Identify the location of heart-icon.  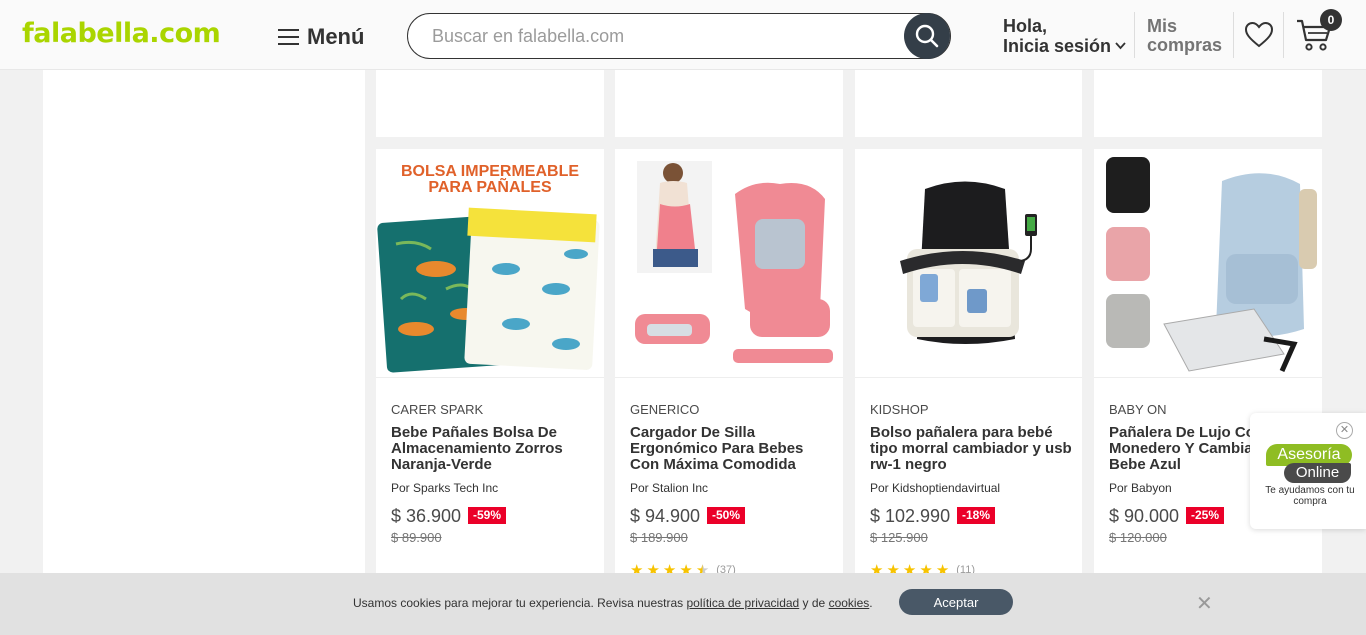
(1259, 34).